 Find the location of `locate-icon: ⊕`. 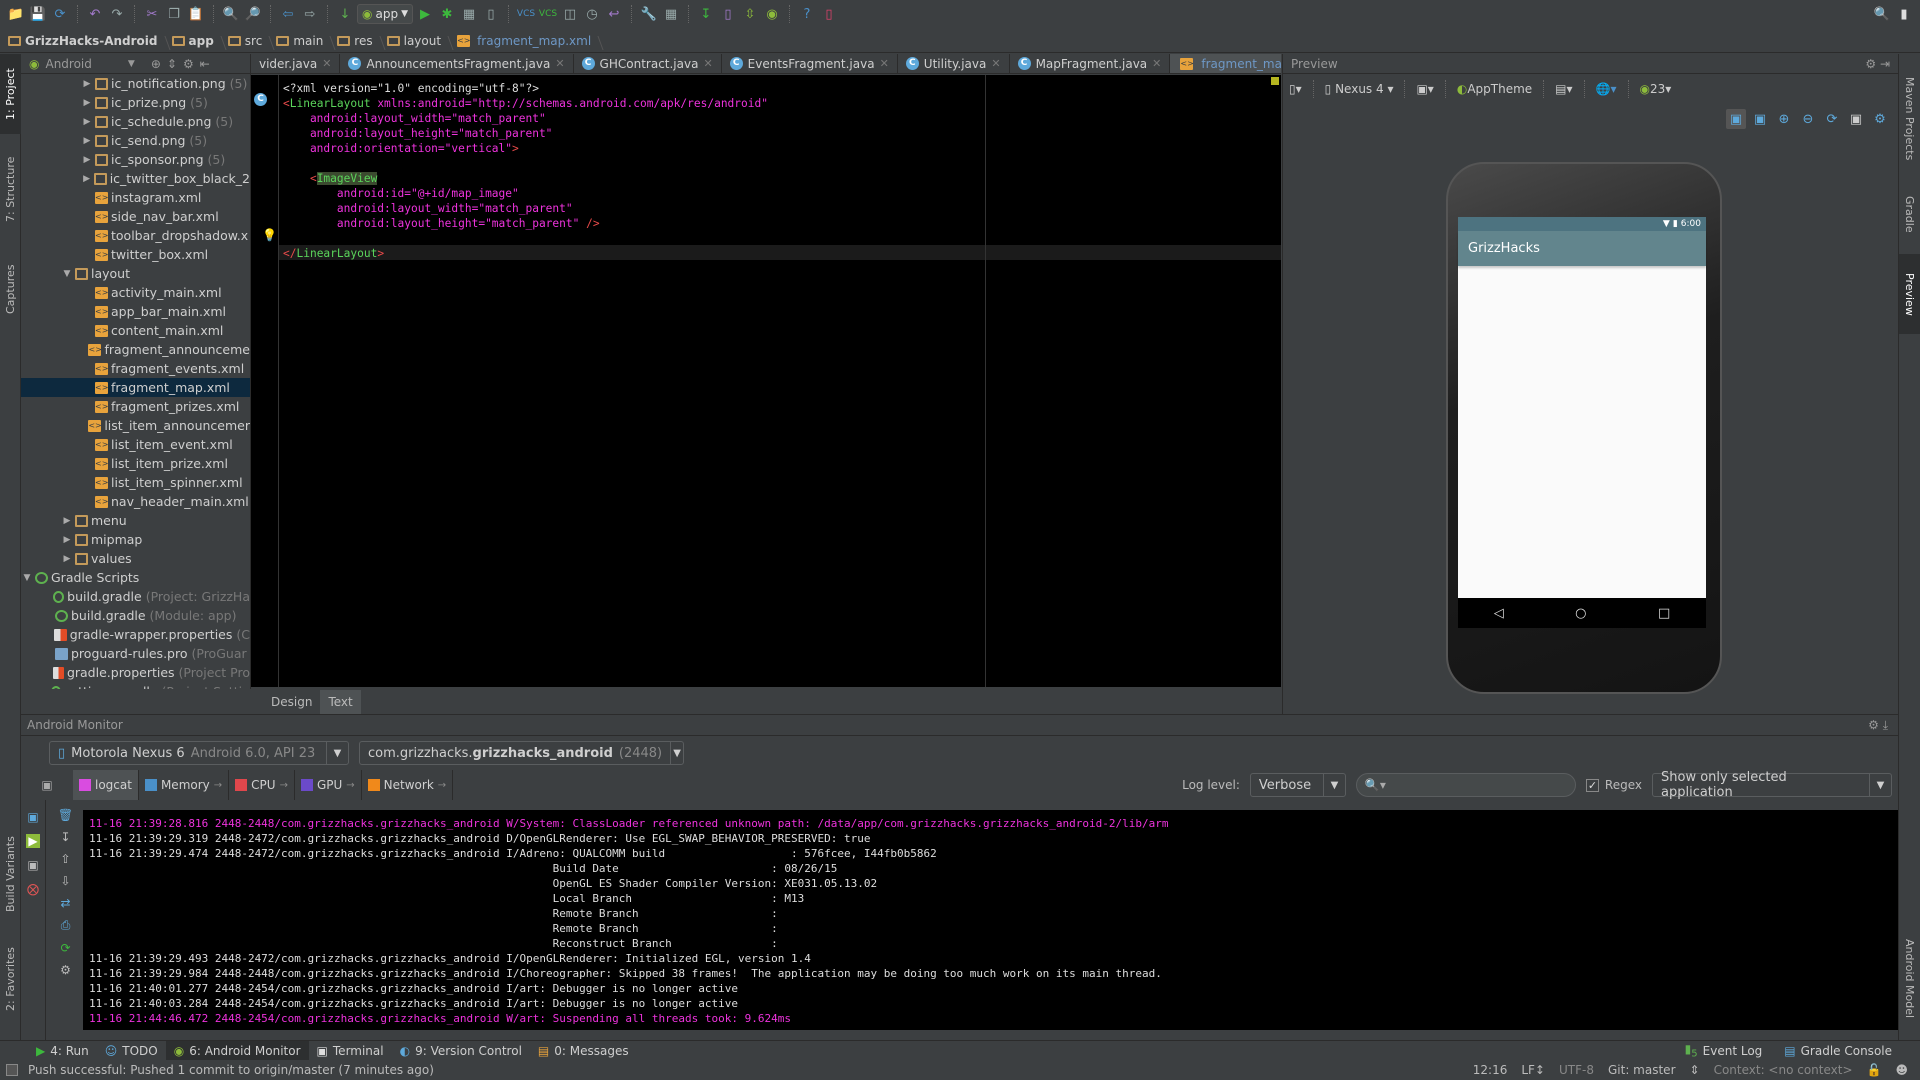

locate-icon: ⊕ is located at coordinates (156, 64).